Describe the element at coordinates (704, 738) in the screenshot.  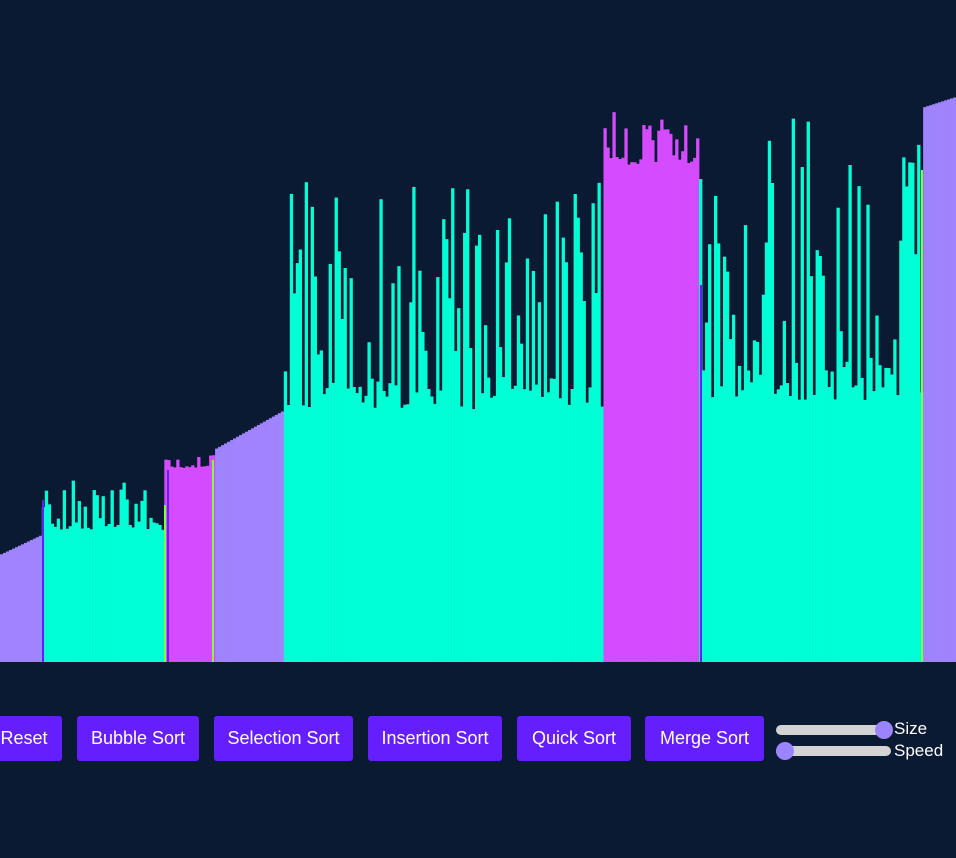
I see `merge-sort-button: Merge Sort` at that location.